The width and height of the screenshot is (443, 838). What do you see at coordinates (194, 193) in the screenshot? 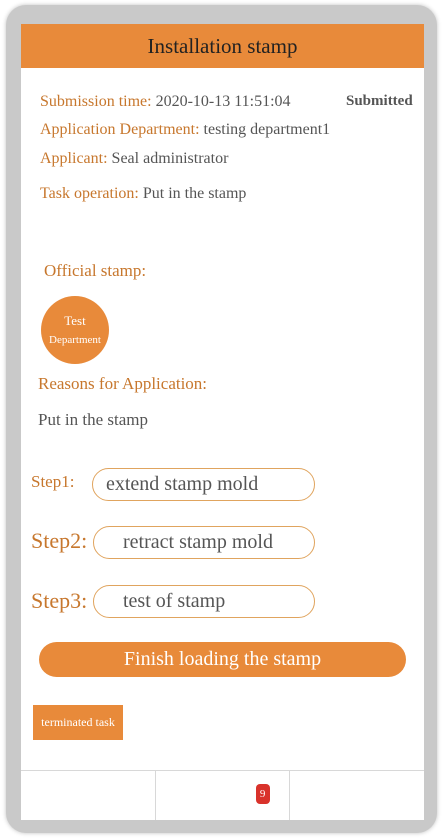
I see `task-operation-value: Put in the stamp` at bounding box center [194, 193].